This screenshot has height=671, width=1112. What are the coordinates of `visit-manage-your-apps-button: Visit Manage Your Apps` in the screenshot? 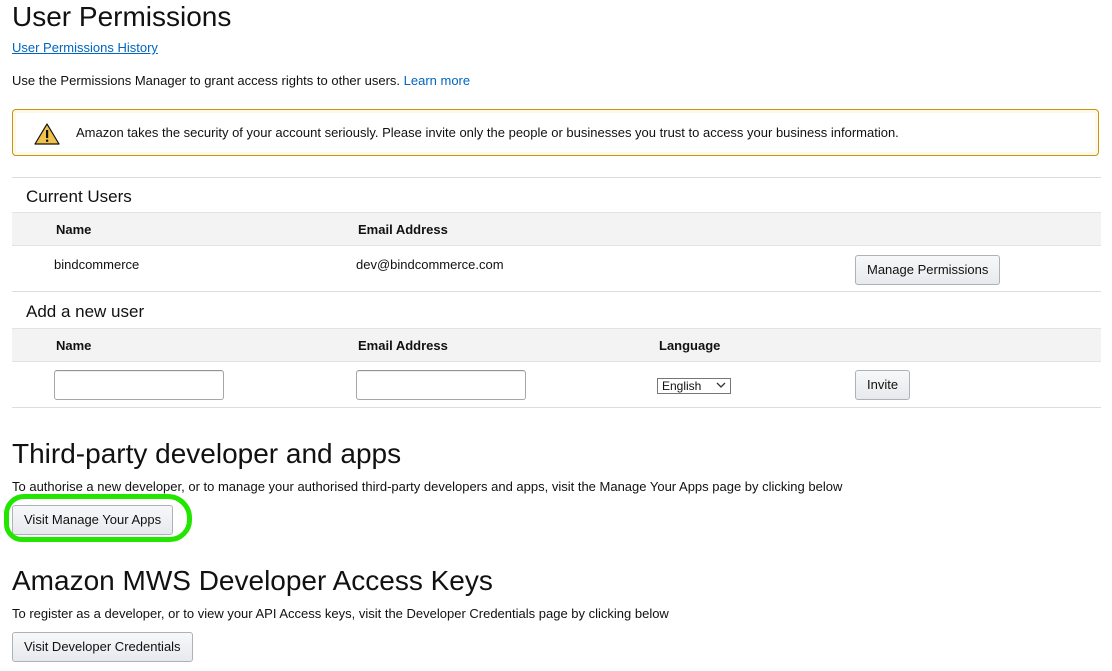 It's located at (93, 520).